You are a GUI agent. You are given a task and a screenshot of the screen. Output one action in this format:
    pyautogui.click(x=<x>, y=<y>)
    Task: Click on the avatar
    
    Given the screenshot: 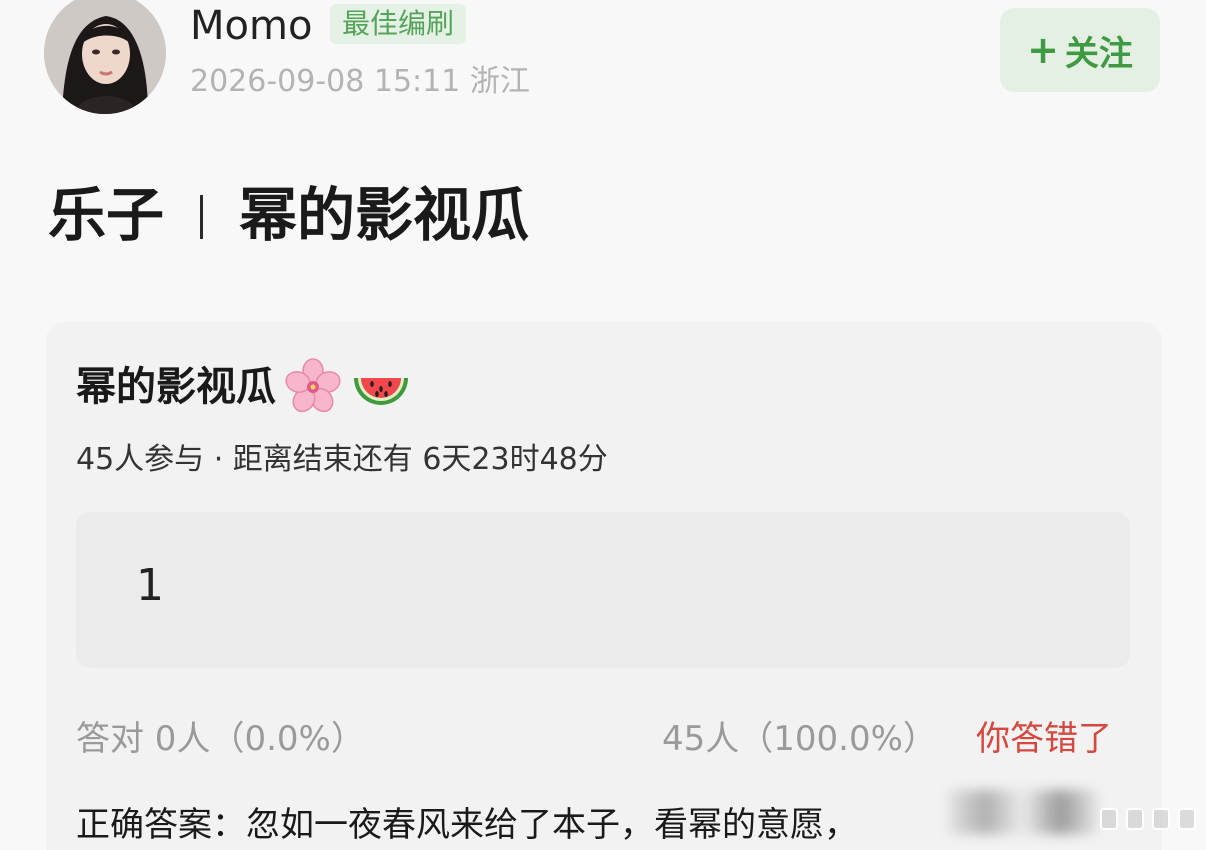 What is the action you would take?
    pyautogui.click(x=105, y=57)
    